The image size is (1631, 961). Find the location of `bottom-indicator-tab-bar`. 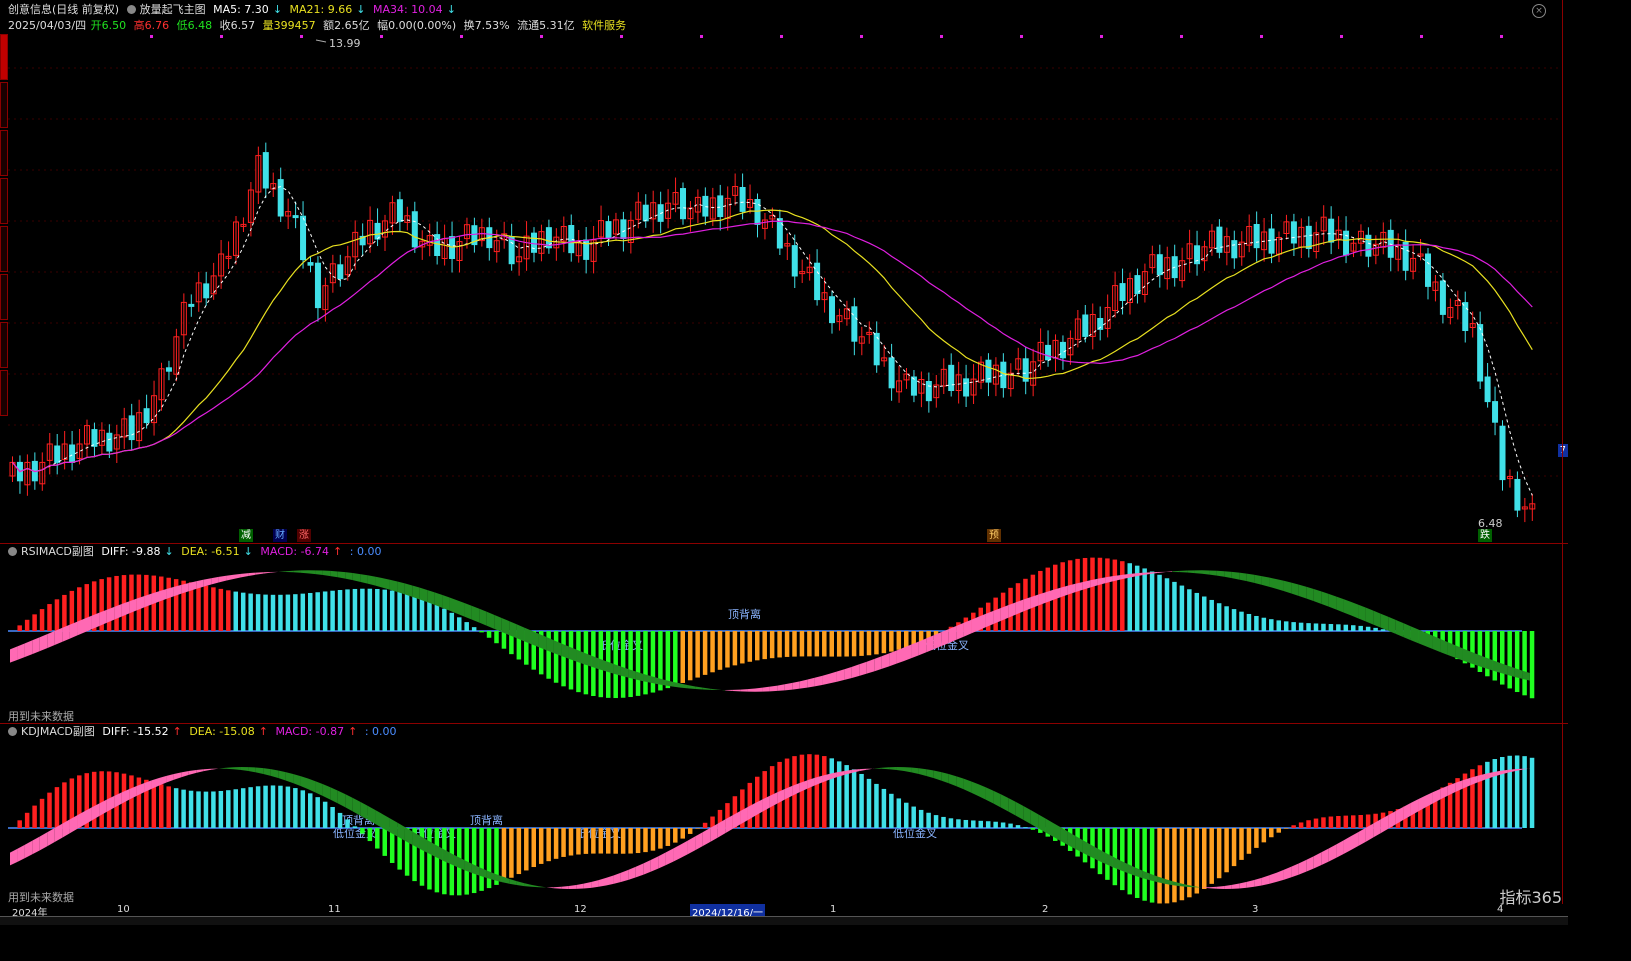

bottom-indicator-tab-bar is located at coordinates (784, 920).